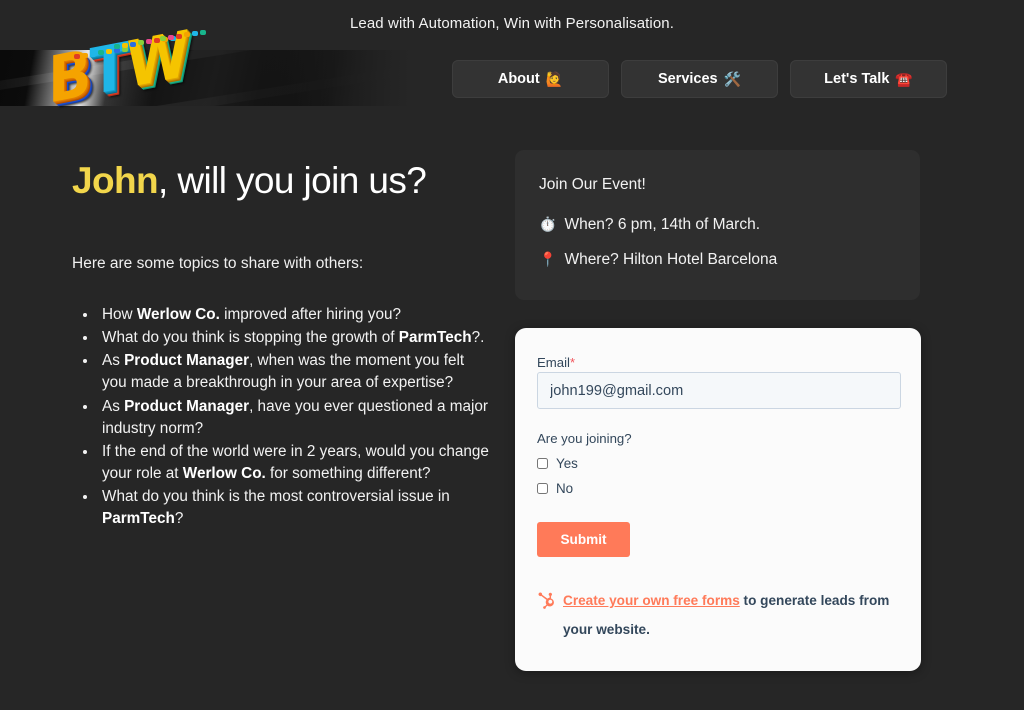 The image size is (1024, 710). What do you see at coordinates (572, 362) in the screenshot?
I see `required-asterisk: *` at bounding box center [572, 362].